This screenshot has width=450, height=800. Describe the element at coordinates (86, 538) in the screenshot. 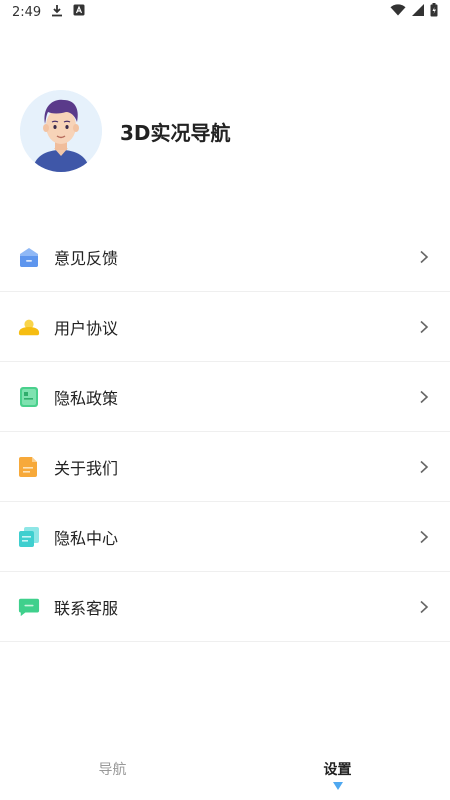

I see `menu-item-label: 隐私中心` at that location.